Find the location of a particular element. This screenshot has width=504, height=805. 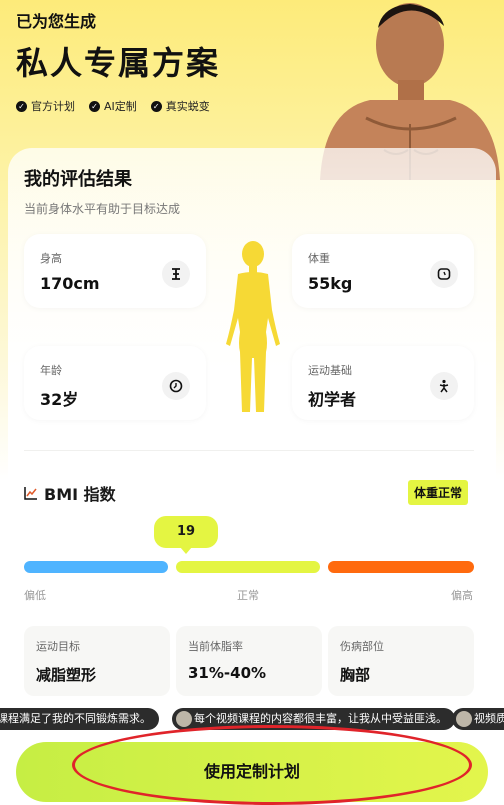

badge-ai-custom: ✓ AI定制 is located at coordinates (113, 106).